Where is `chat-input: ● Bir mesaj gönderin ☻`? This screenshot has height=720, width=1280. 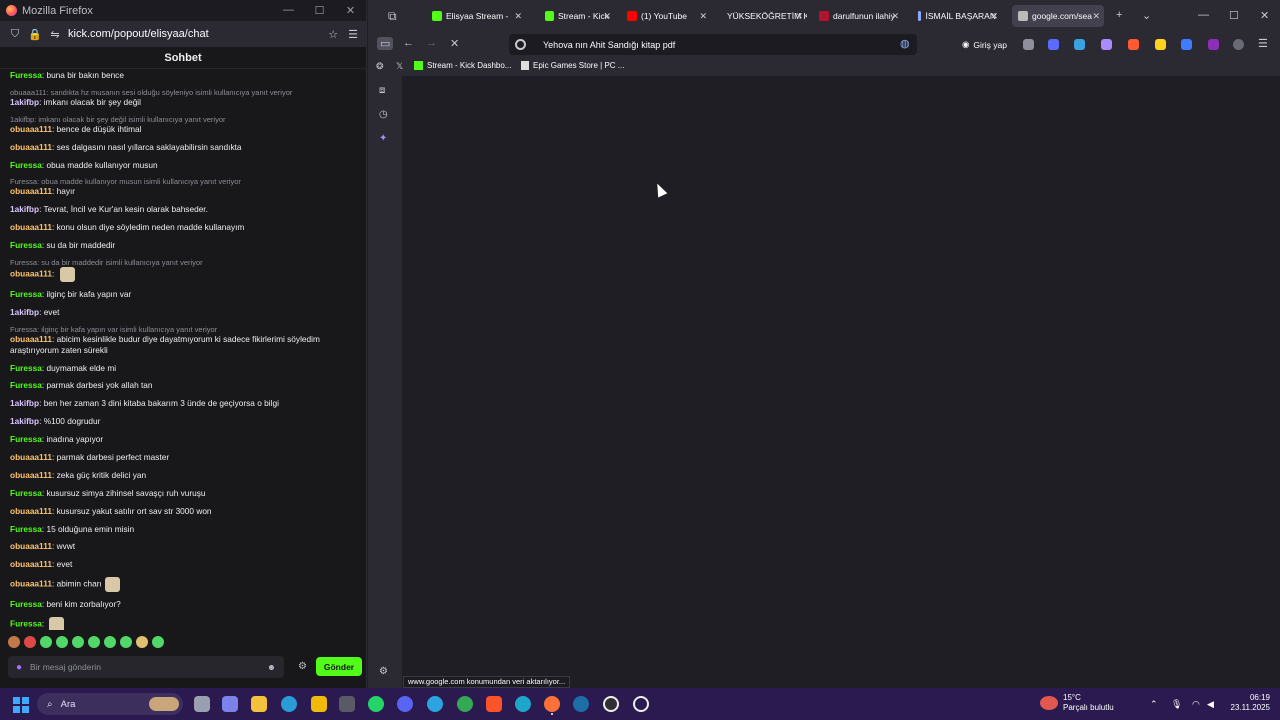
chat-input: ● Bir mesaj gönderin ☻ is located at coordinates (146, 667).